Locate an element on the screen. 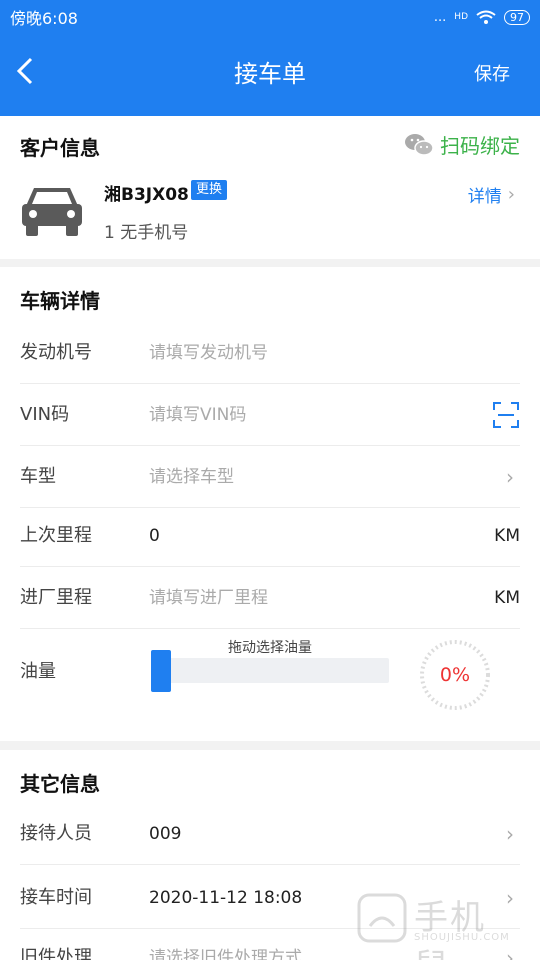 The width and height of the screenshot is (540, 960). fuel-slider-handle is located at coordinates (161, 671).